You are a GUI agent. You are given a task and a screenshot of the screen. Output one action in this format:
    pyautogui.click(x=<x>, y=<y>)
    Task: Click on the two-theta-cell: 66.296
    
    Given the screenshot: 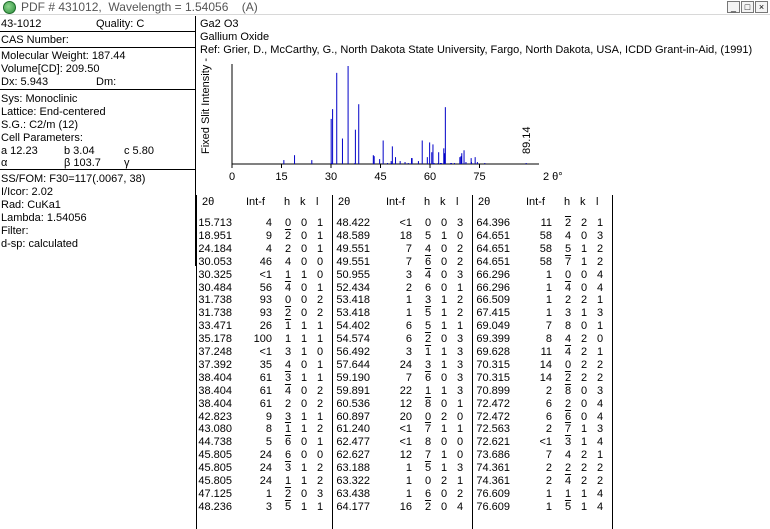 What is the action you would take?
    pyautogui.click(x=493, y=274)
    